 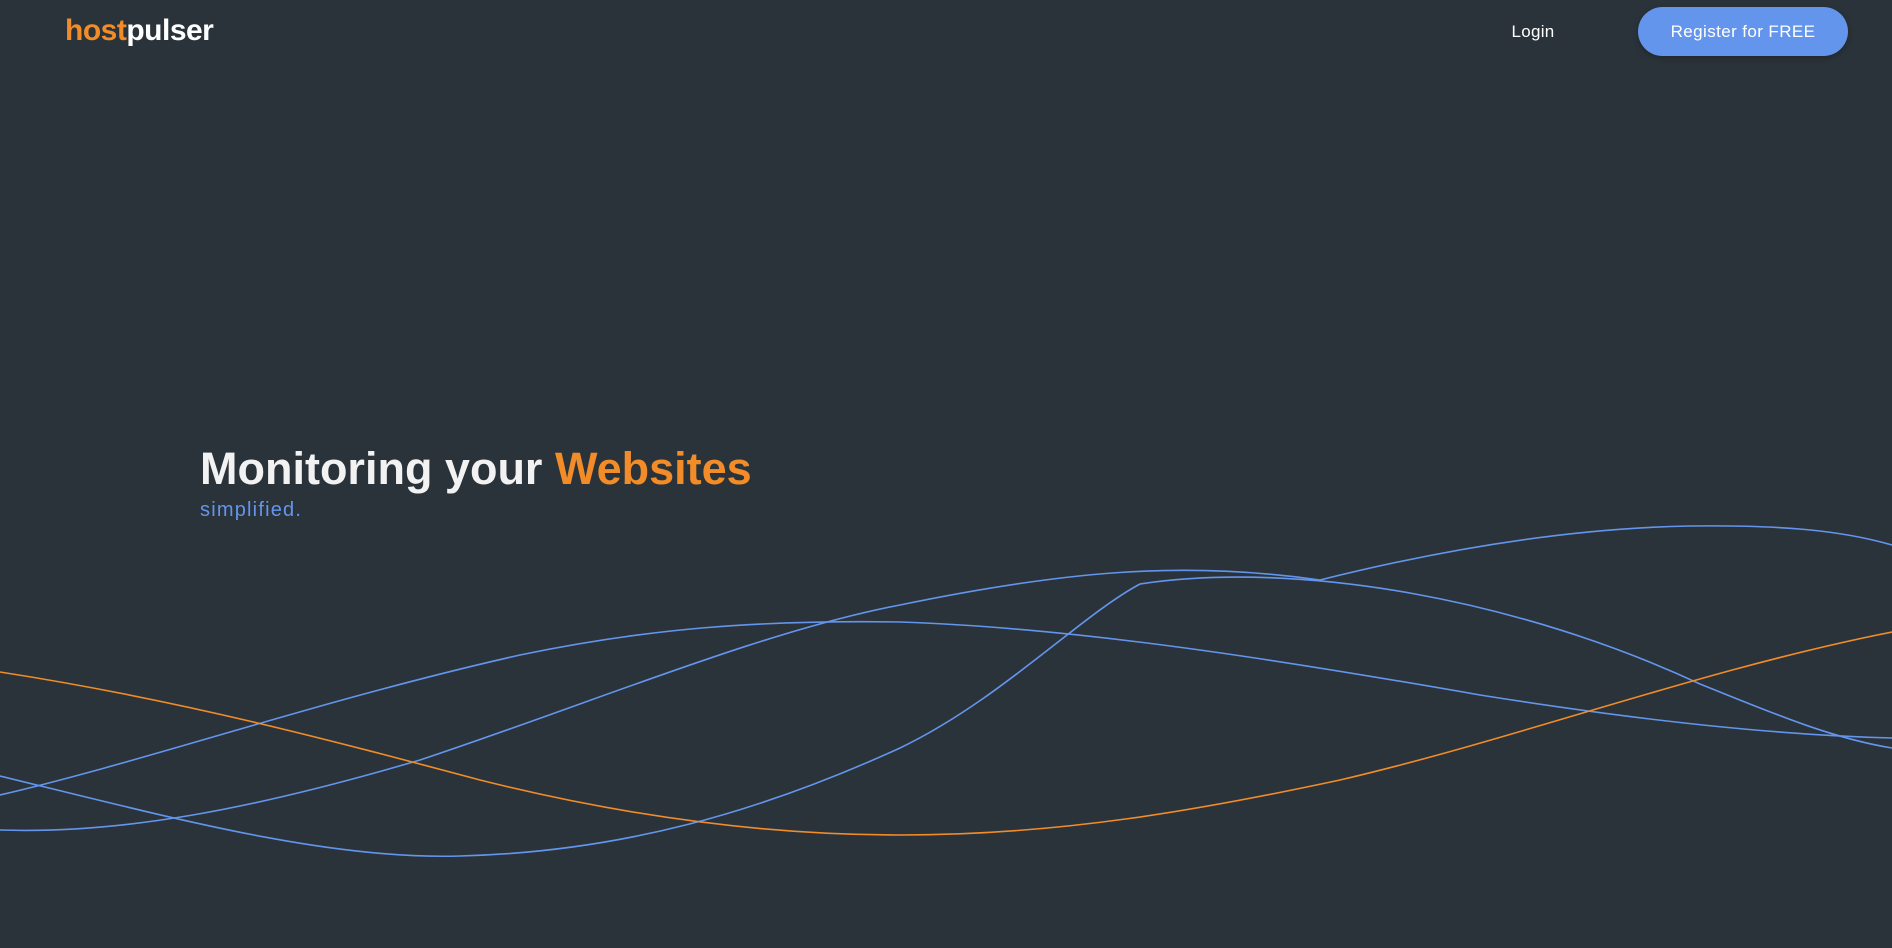 I want to click on top-navbar: hostpulser Login Register for FREE, so click(x=946, y=31).